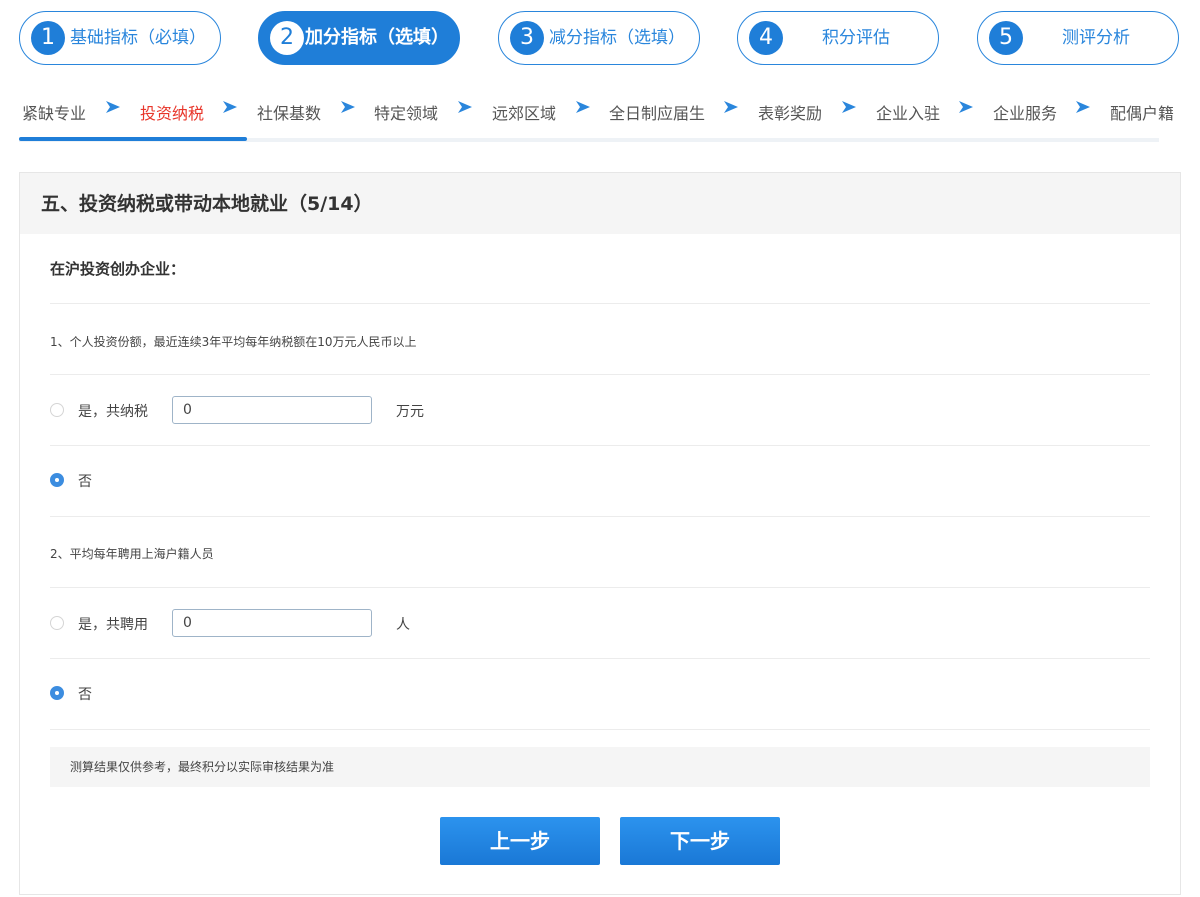  I want to click on question-1-text: 1、个人投资份额，最近连续3年平均每年纳税额在10万元人民币以上, so click(233, 342).